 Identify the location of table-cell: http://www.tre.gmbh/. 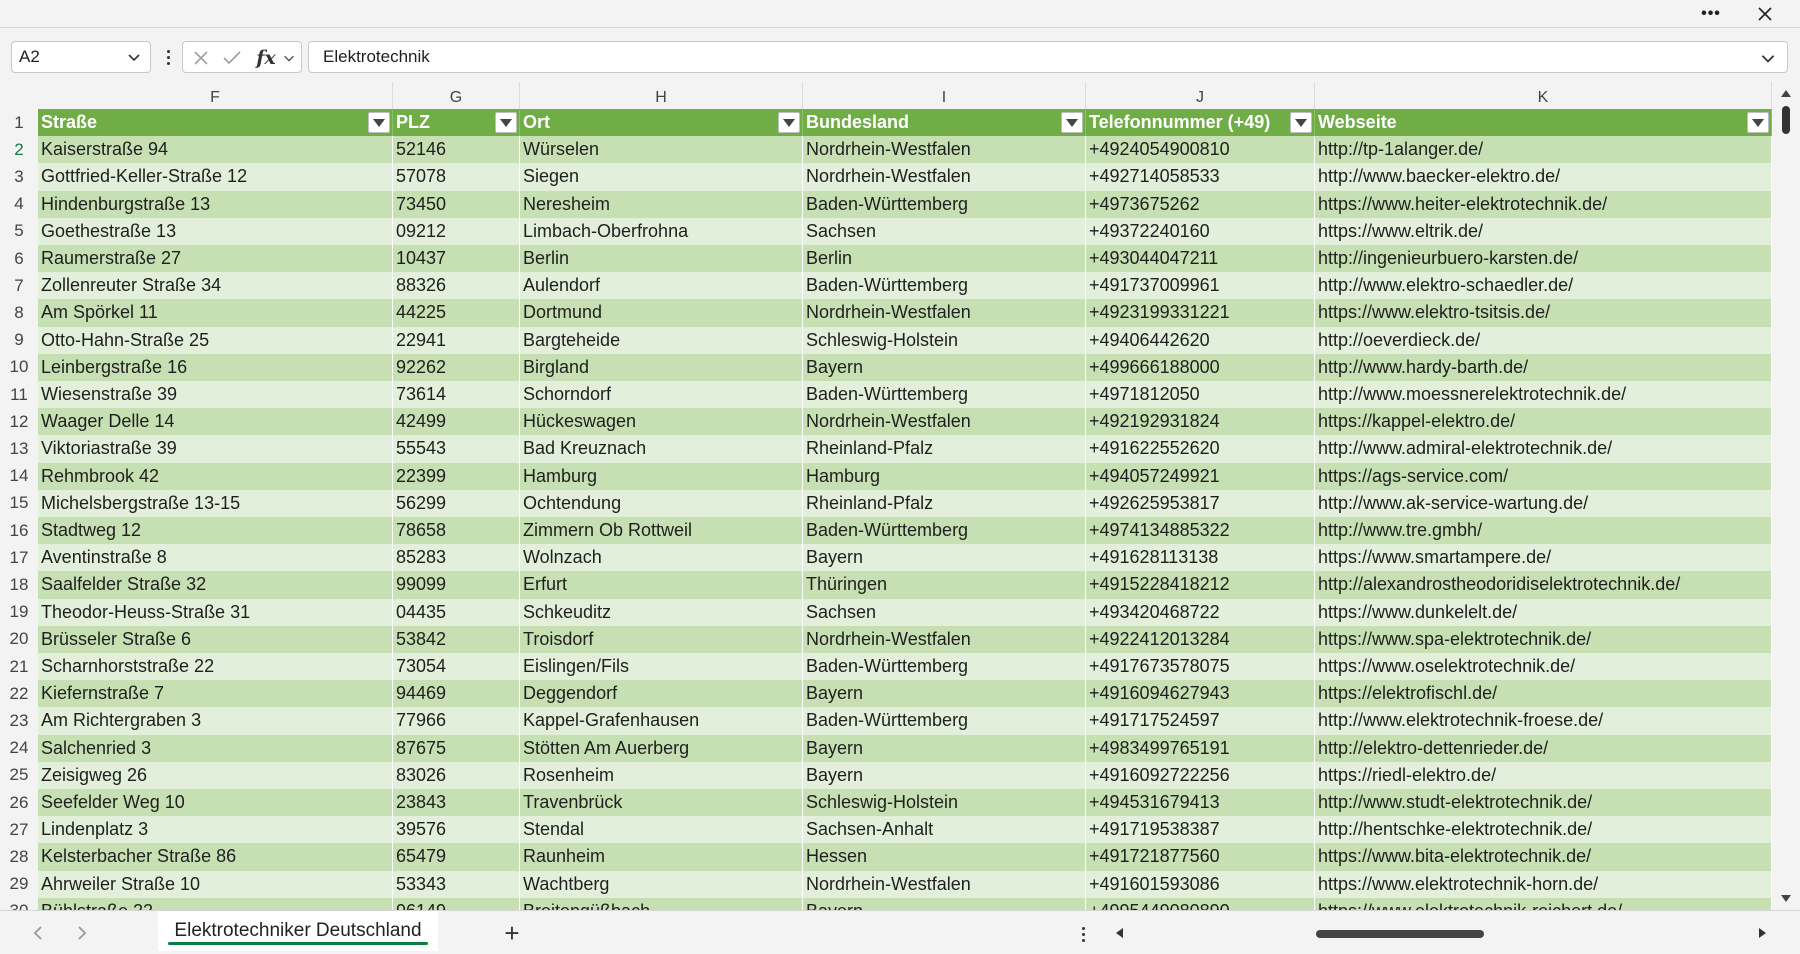
(1543, 531).